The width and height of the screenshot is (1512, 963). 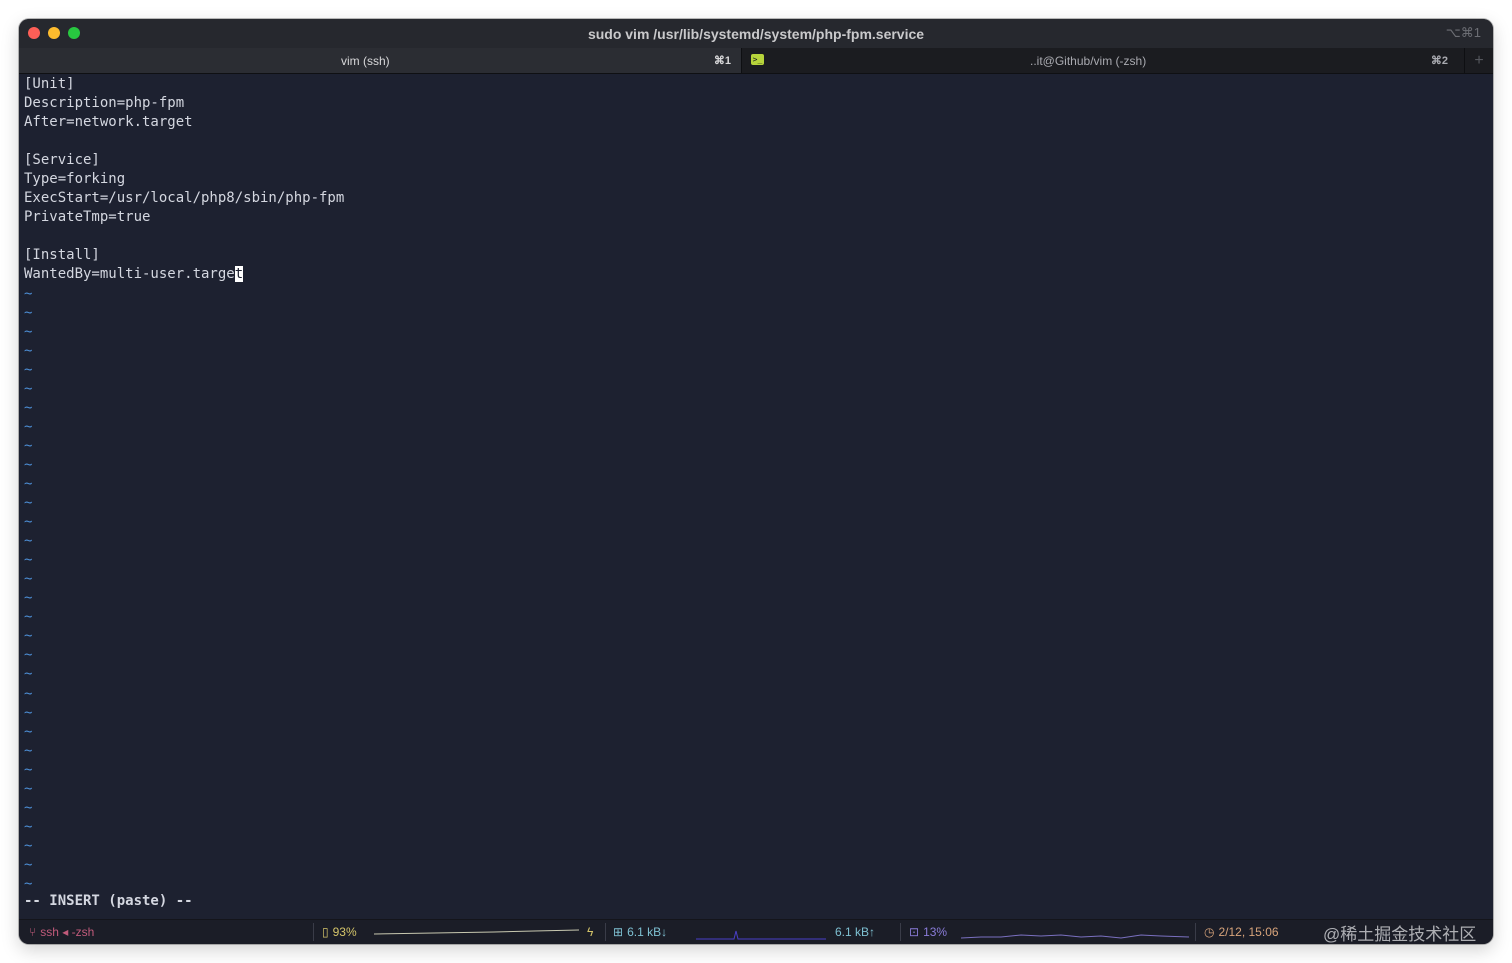 I want to click on zoom-button, so click(x=74, y=33).